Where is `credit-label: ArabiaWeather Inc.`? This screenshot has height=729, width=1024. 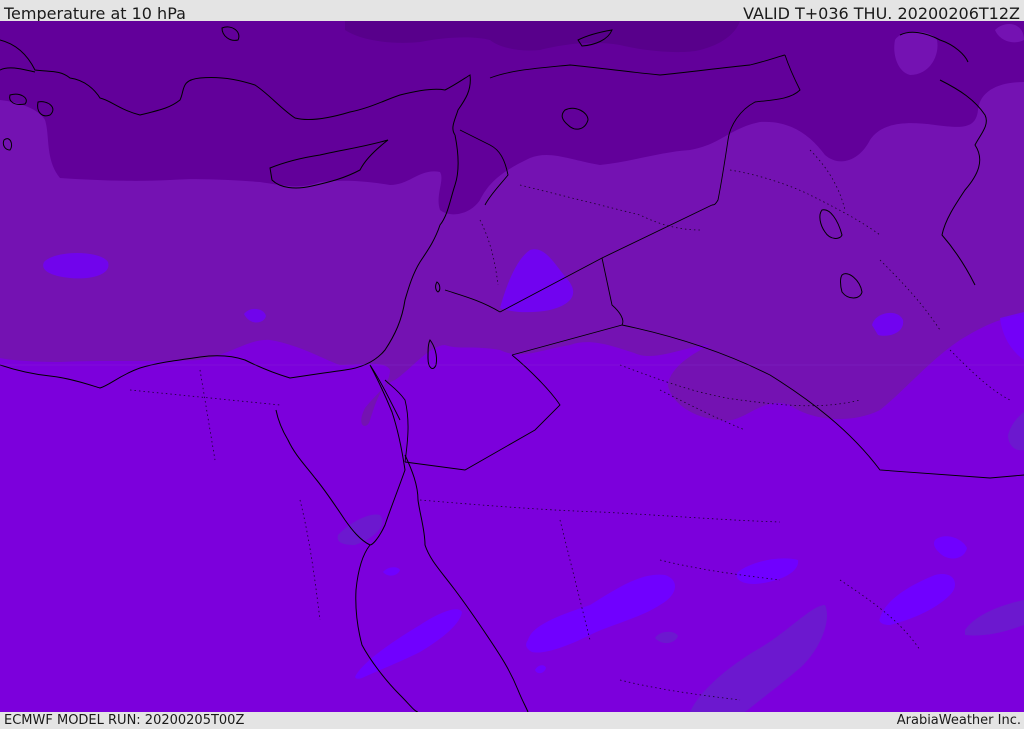 credit-label: ArabiaWeather Inc. is located at coordinates (958, 720).